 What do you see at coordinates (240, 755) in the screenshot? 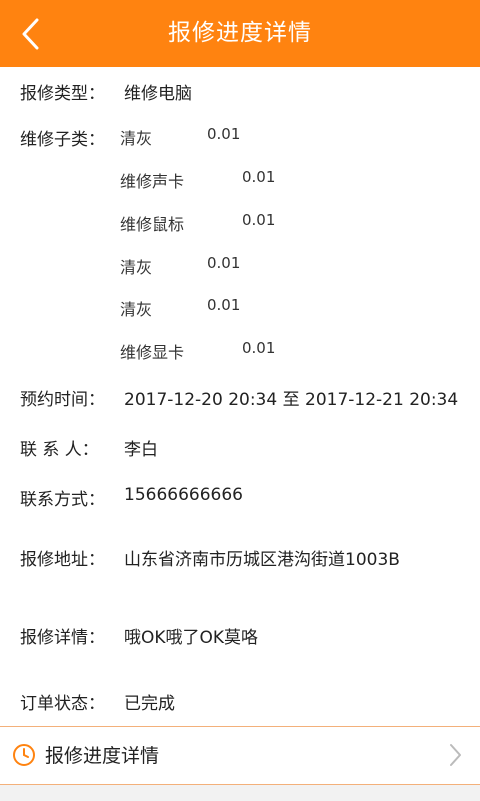
I see `progress-detail-entry: 报修进度详情` at bounding box center [240, 755].